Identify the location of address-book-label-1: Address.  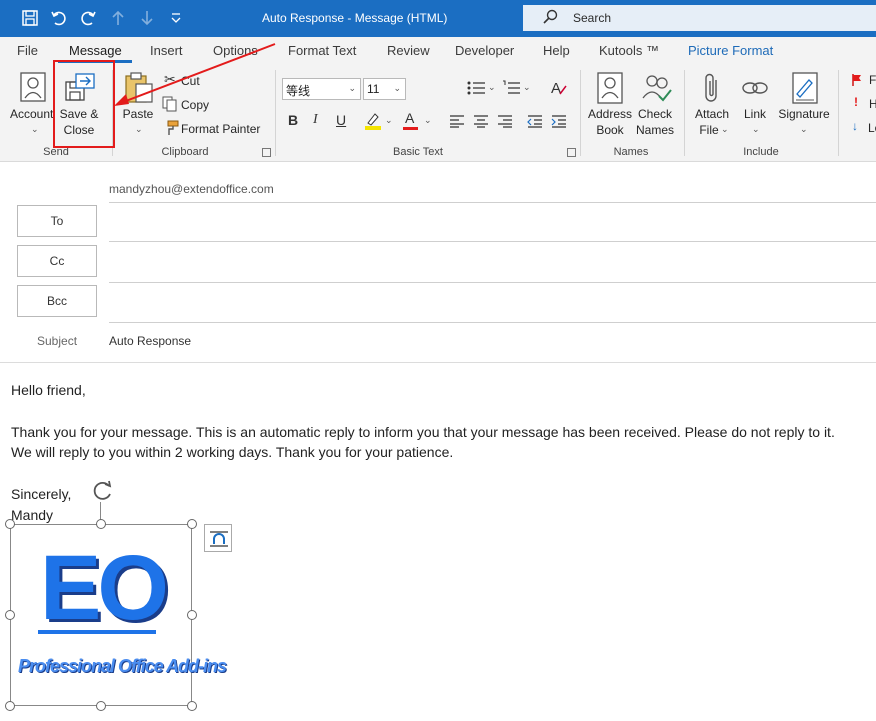
(610, 114).